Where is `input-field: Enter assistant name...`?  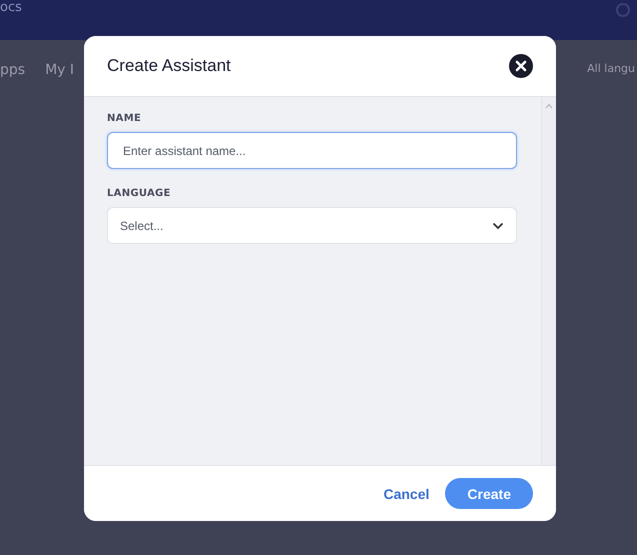
input-field: Enter assistant name... is located at coordinates (312, 150).